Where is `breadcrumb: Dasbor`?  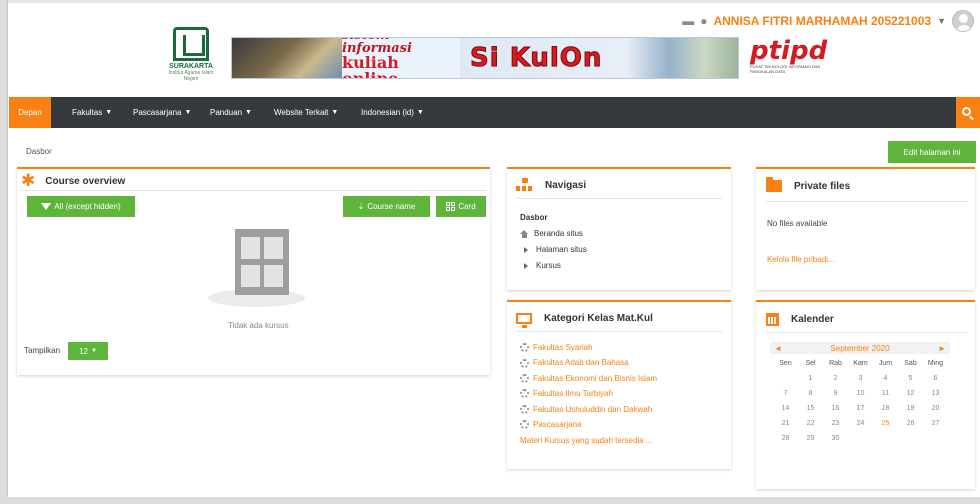 breadcrumb: Dasbor is located at coordinates (39, 151).